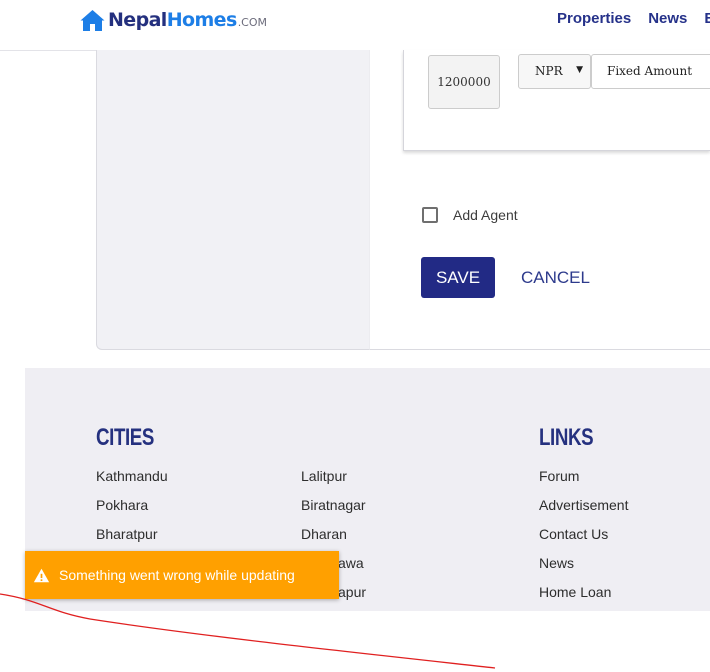 This screenshot has width=710, height=672. What do you see at coordinates (555, 278) in the screenshot?
I see `cancel-button: CANCEL` at bounding box center [555, 278].